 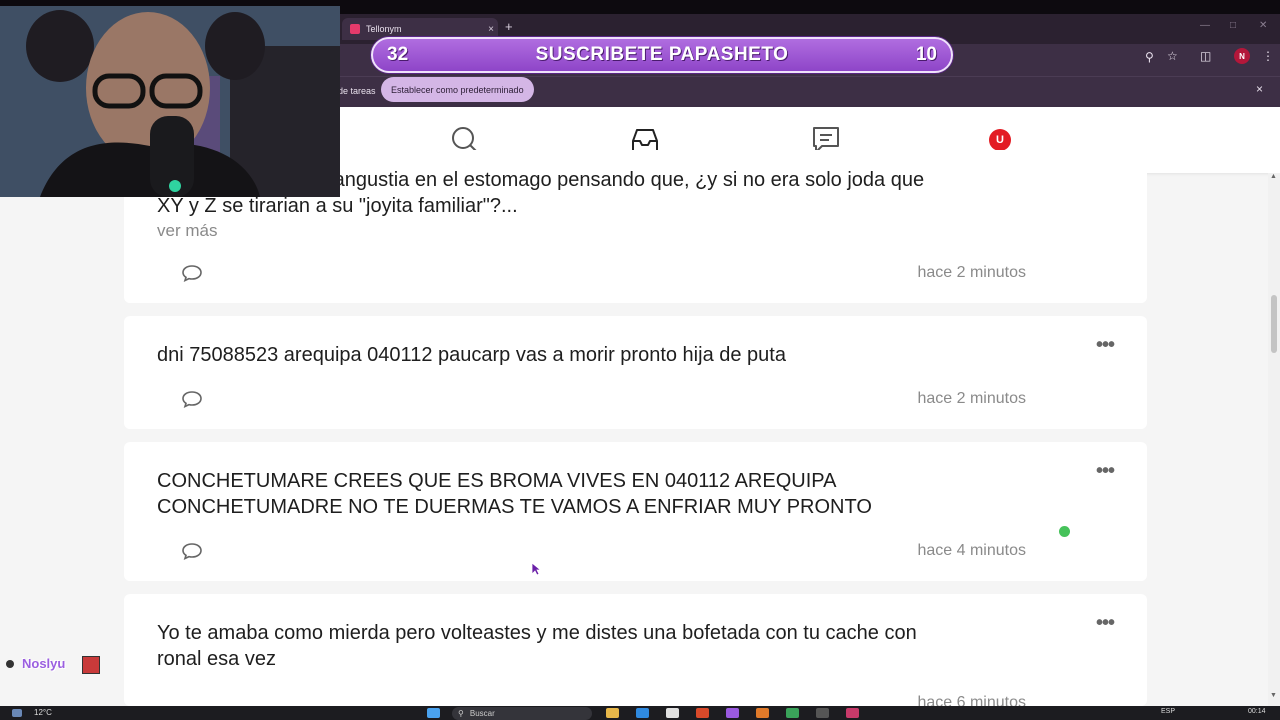 I want to click on taskbar-clock: 00:14, so click(x=1257, y=711).